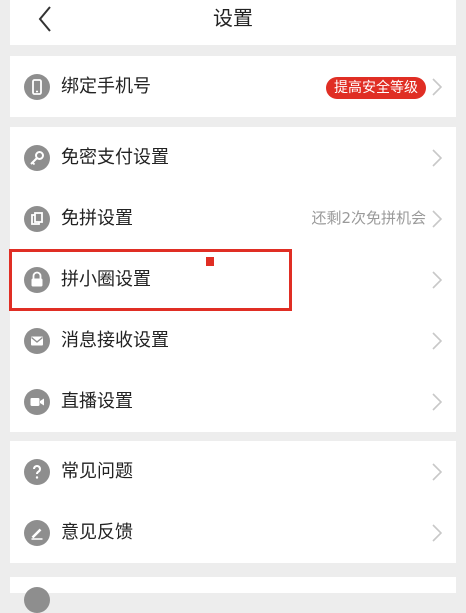  I want to click on question-icon, so click(37, 472).